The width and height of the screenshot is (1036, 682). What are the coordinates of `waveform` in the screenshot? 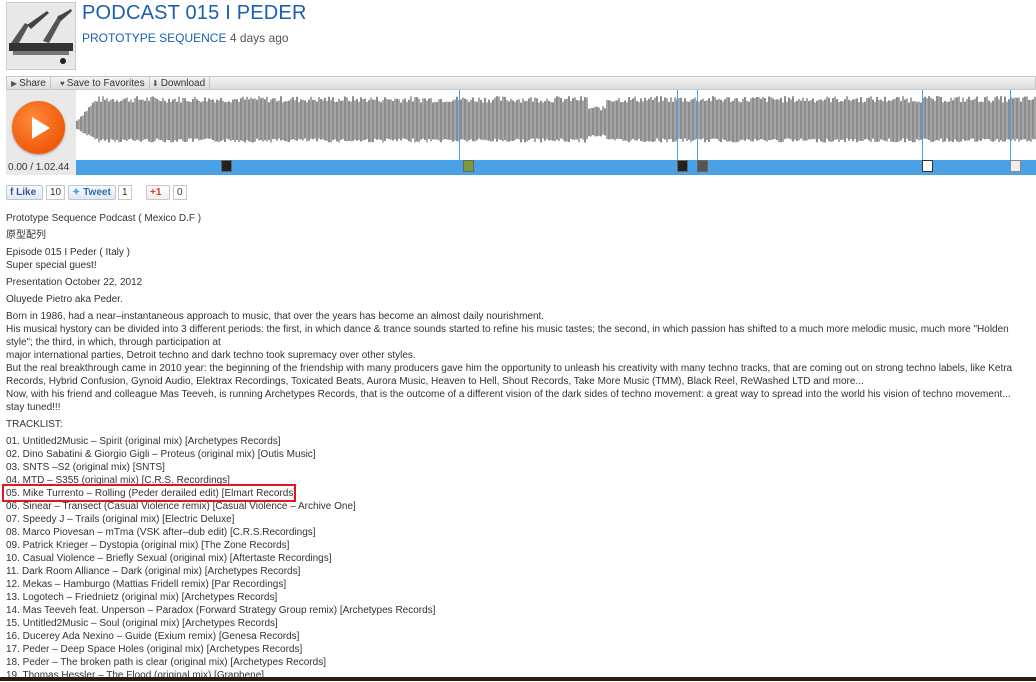 It's located at (556, 125).